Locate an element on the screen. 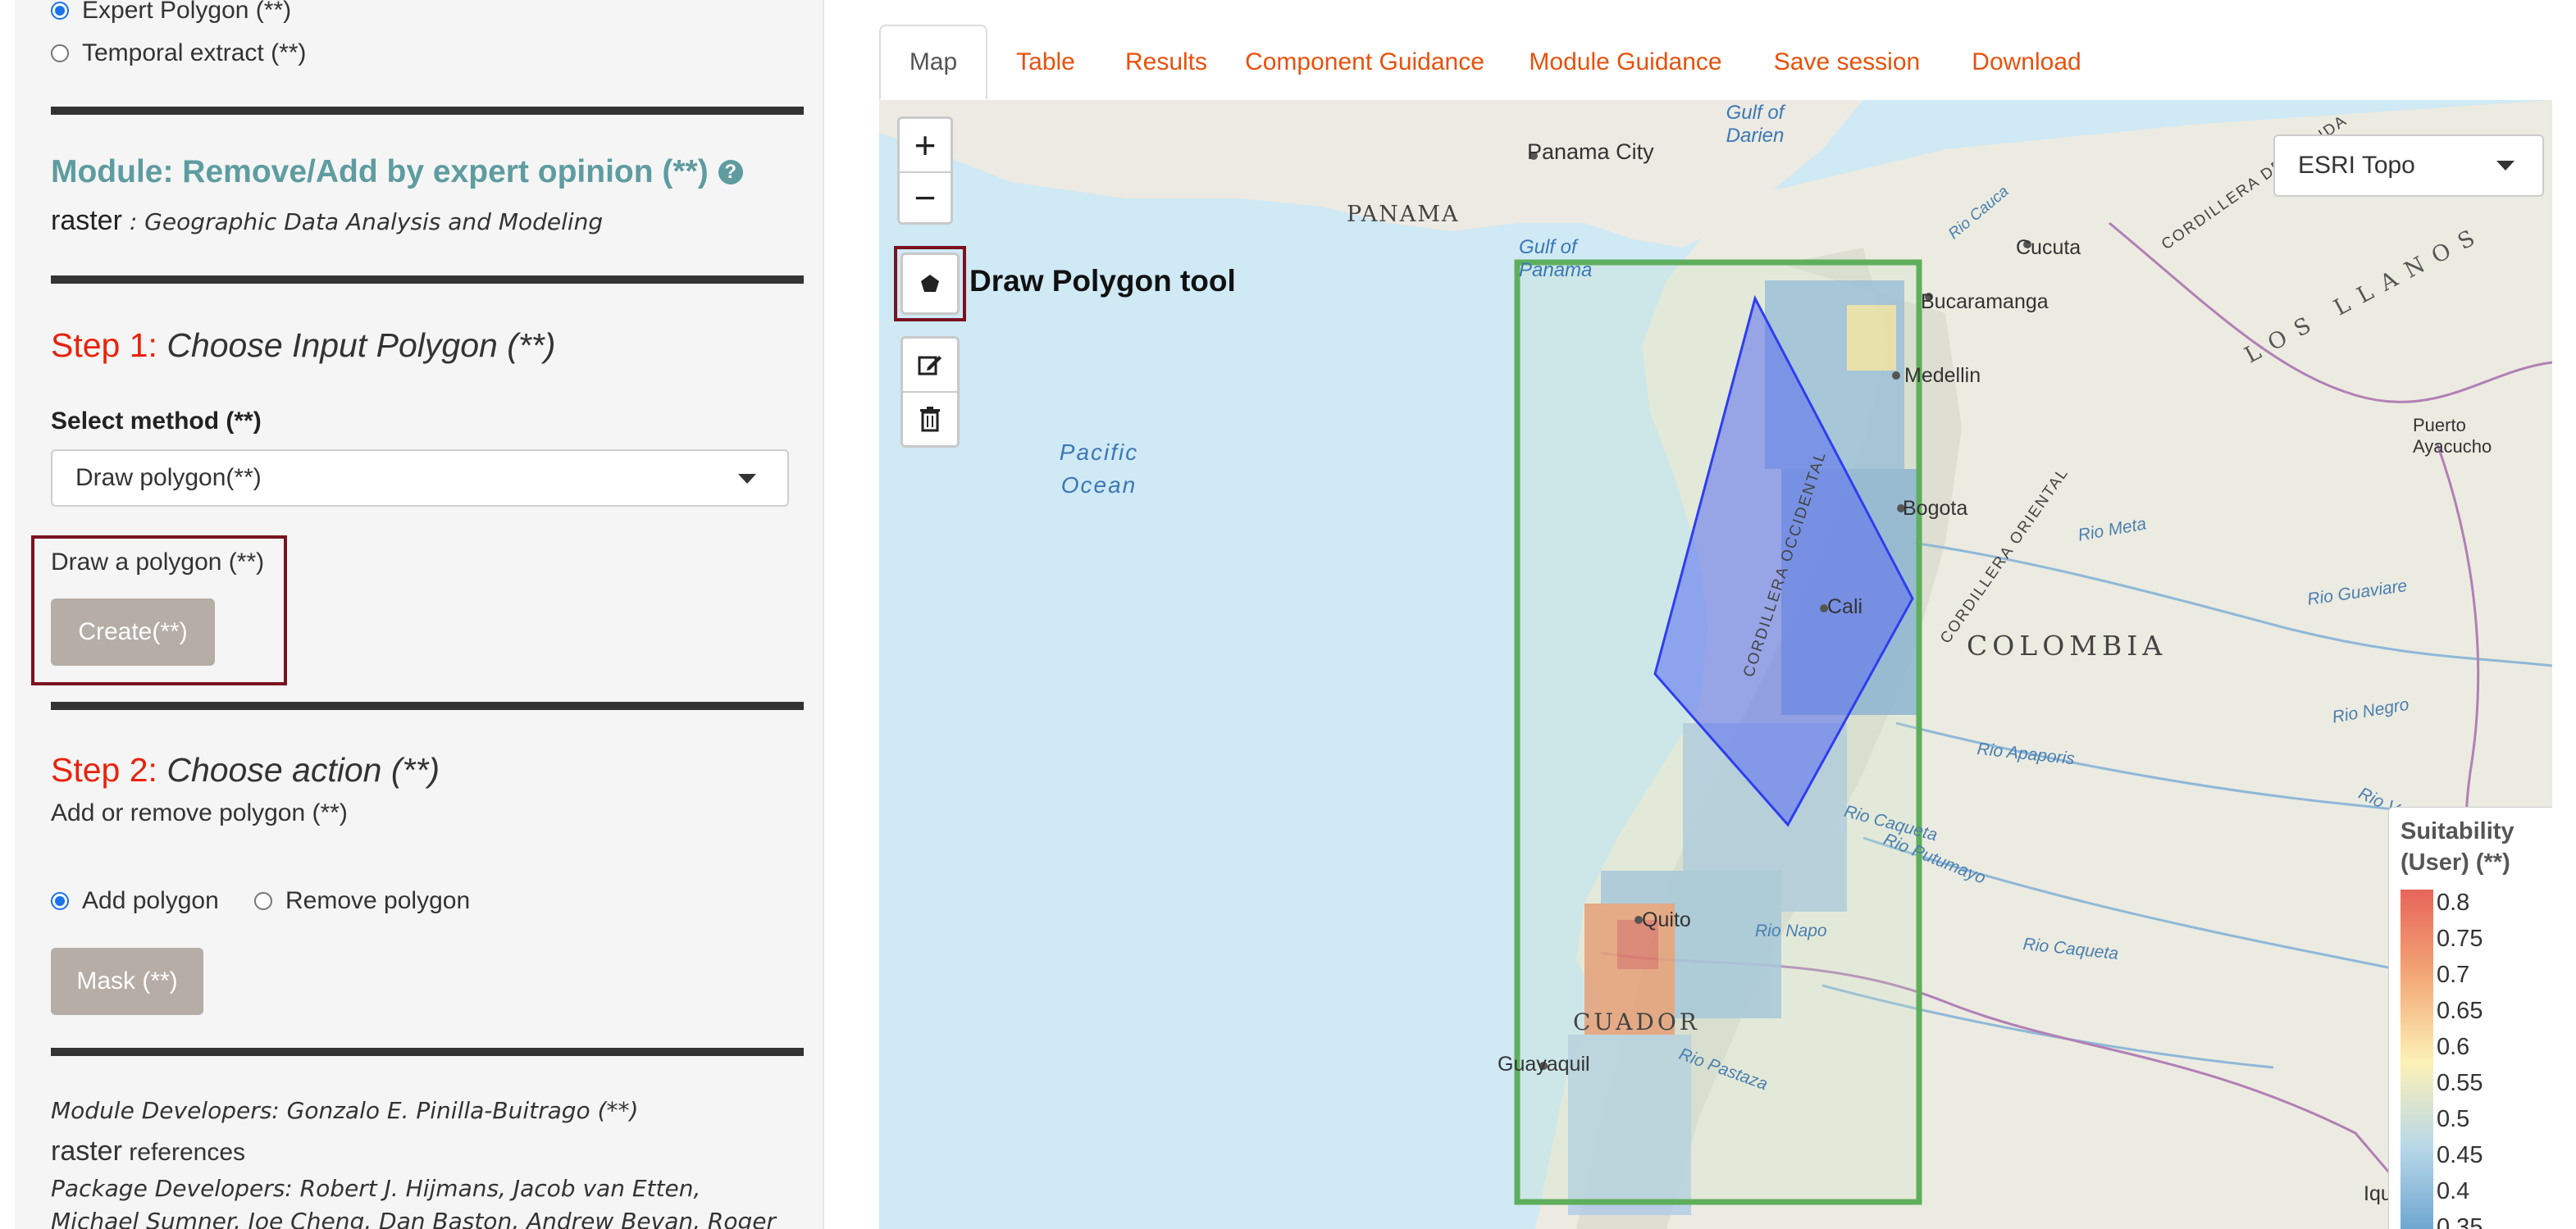 This screenshot has width=2576, height=1229. basemap-select: ESRI Topo is located at coordinates (2408, 165).